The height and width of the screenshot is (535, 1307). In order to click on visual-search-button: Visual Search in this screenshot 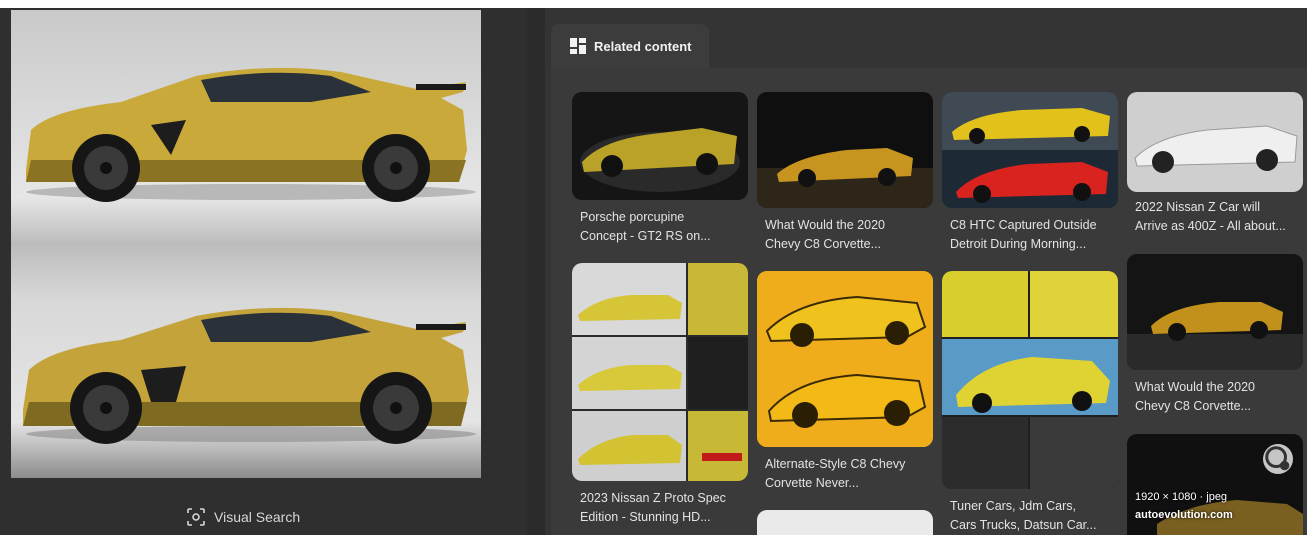, I will do `click(243, 517)`.